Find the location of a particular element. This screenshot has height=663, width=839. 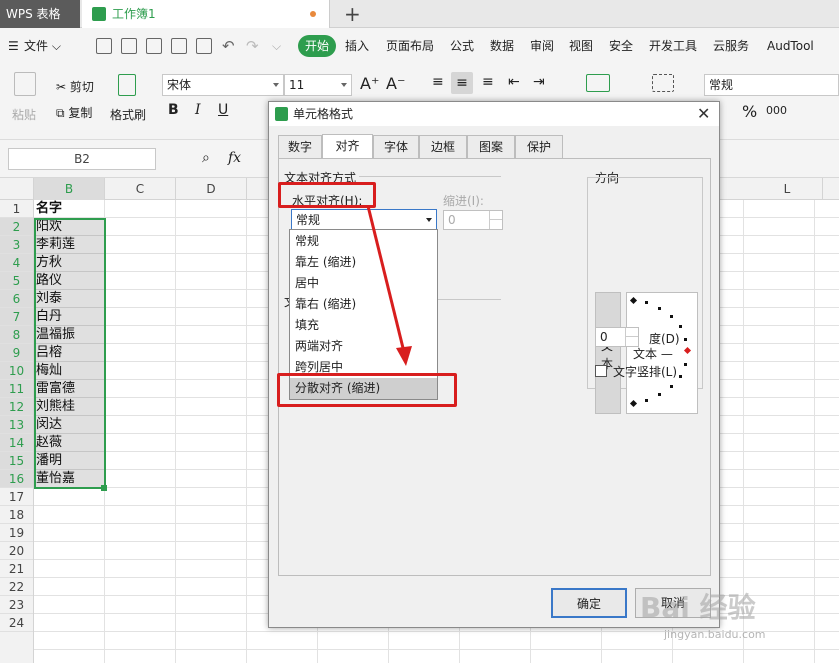

tab-border: 边框 is located at coordinates (443, 146).